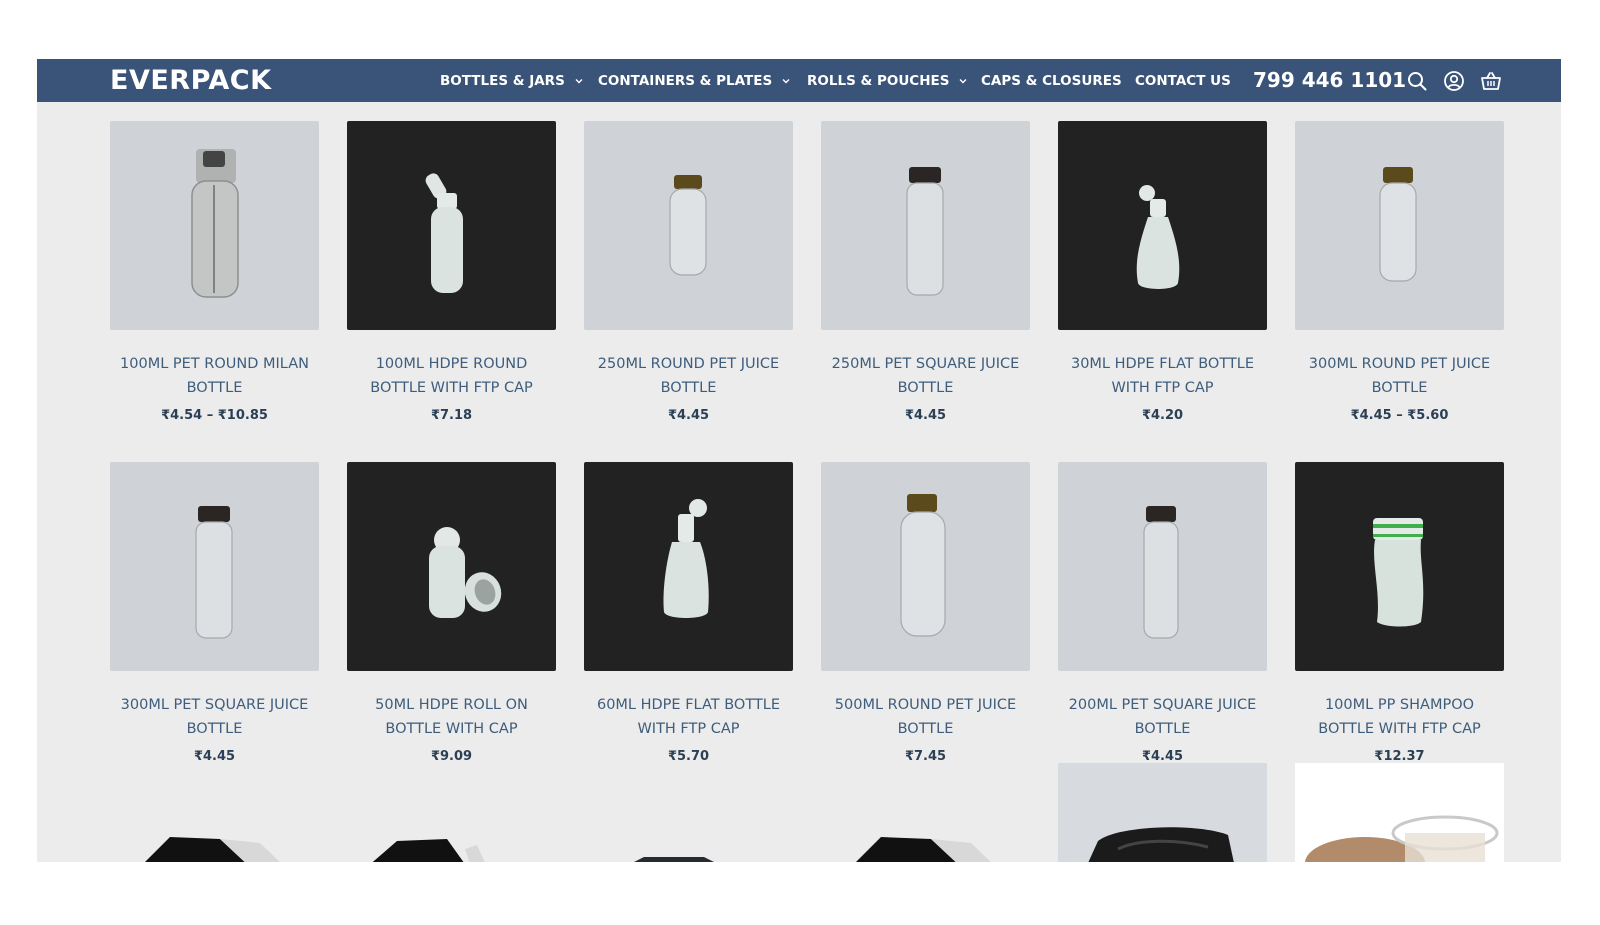 The height and width of the screenshot is (925, 1600). What do you see at coordinates (1491, 81) in the screenshot?
I see `cart-icon` at bounding box center [1491, 81].